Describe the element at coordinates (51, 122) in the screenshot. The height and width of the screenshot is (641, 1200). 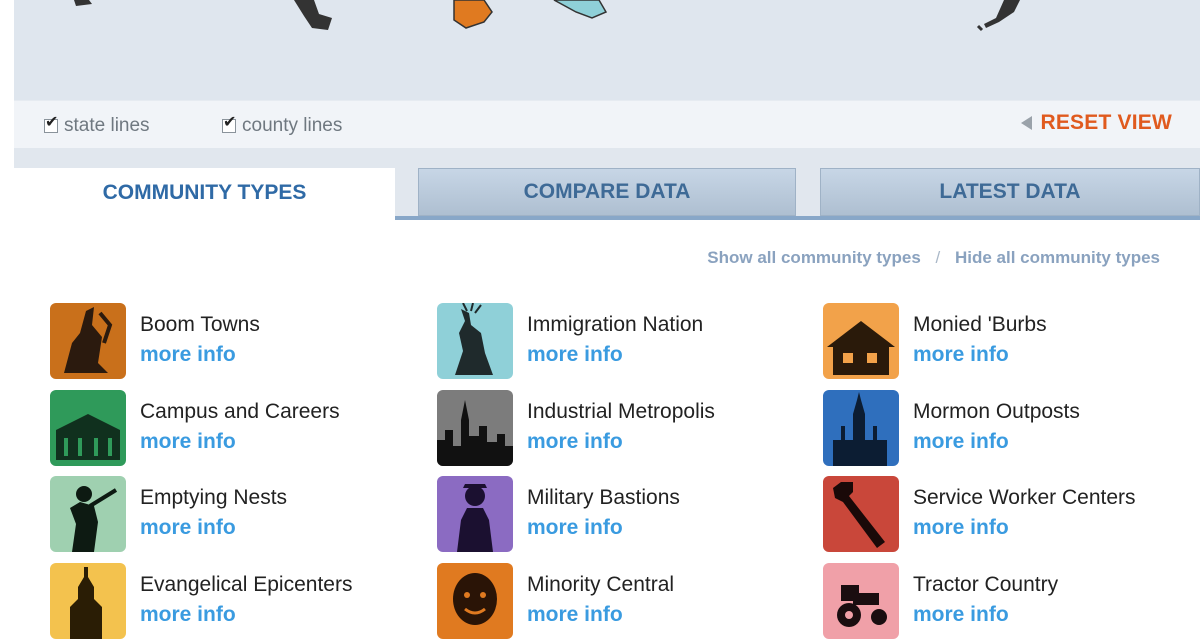
I see `state-lines-checkbox` at that location.